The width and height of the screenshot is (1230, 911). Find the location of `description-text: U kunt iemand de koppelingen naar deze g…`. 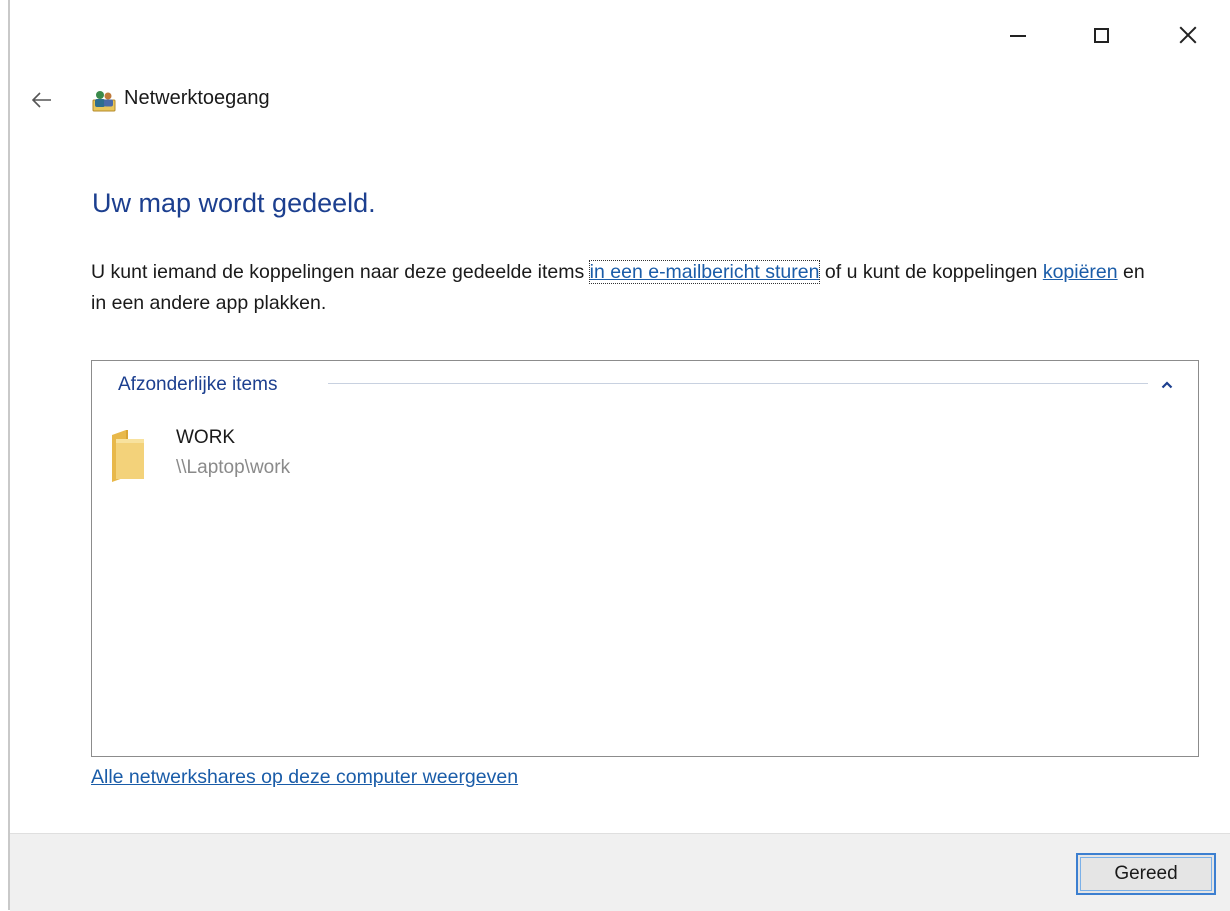

description-text: U kunt iemand de koppelingen naar deze g… is located at coordinates (621, 288).